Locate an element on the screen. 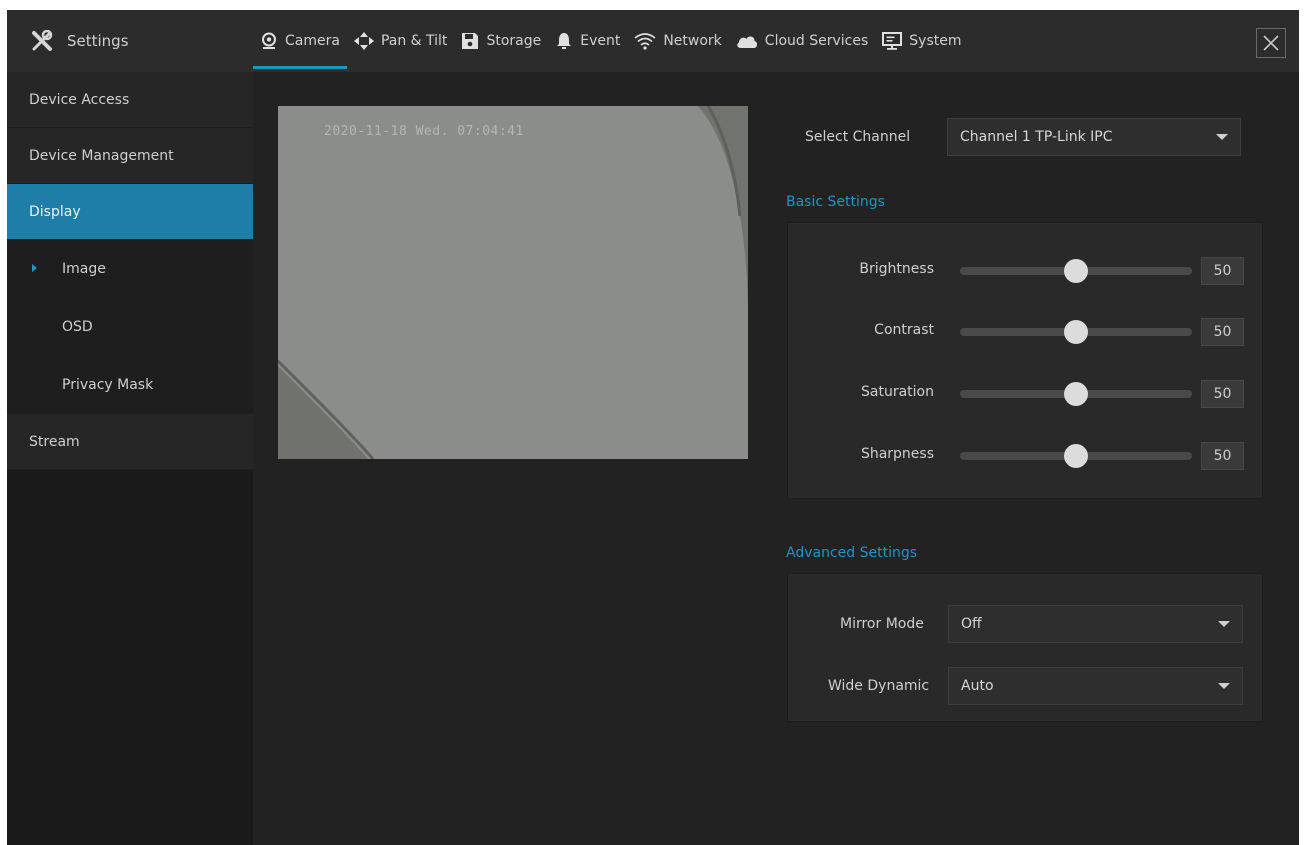 The image size is (1307, 845). contrast-value: 50 is located at coordinates (1222, 332).